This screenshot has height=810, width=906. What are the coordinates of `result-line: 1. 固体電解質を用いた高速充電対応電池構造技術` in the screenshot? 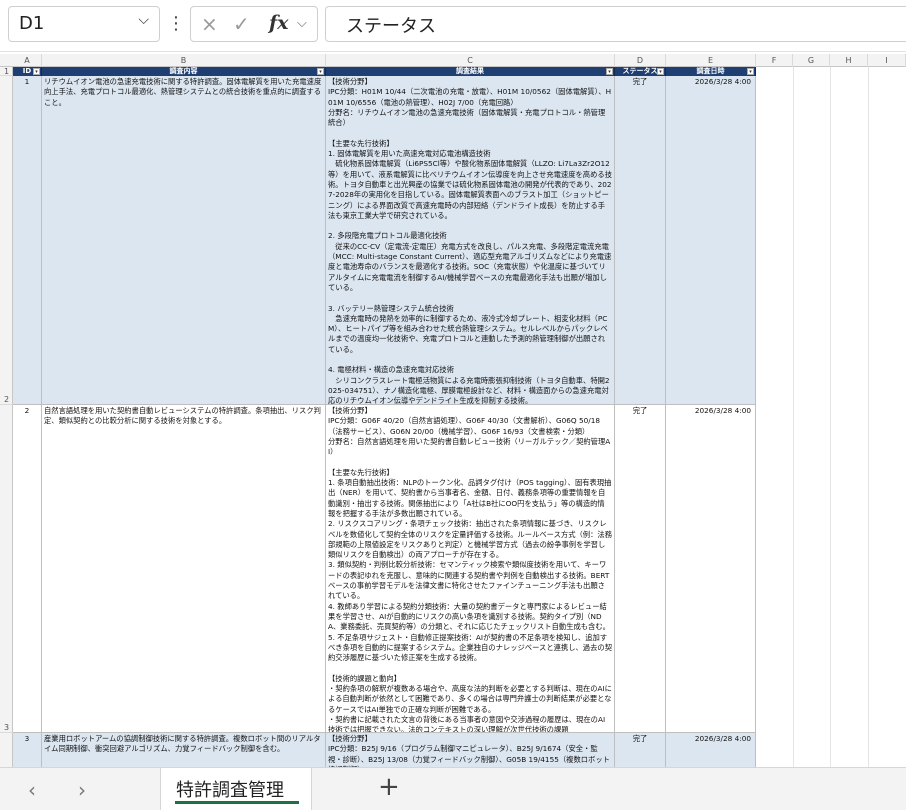 It's located at (409, 154).